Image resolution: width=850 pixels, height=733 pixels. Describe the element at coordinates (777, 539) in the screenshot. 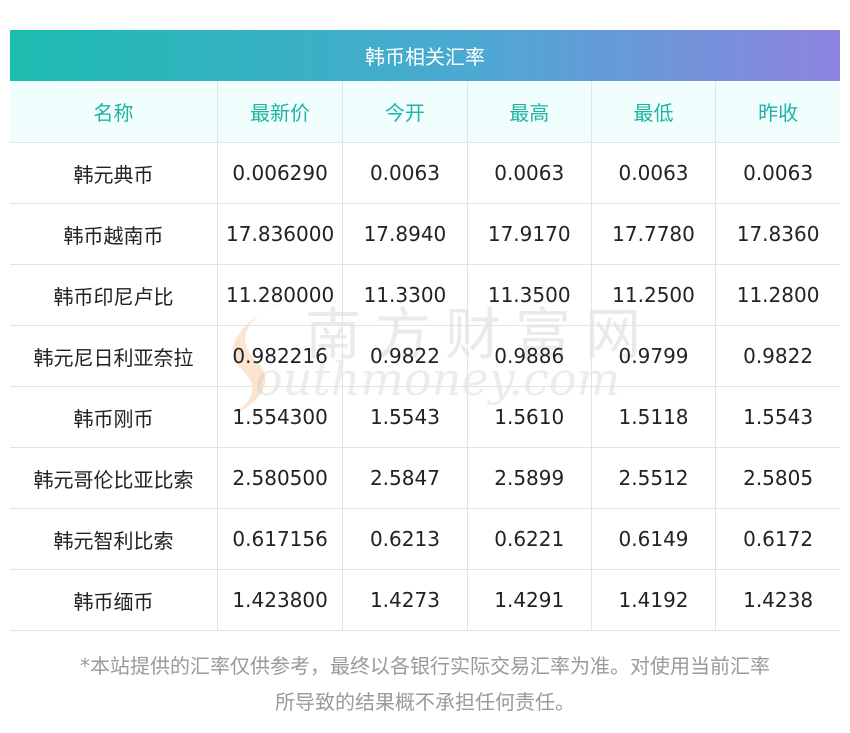

I see `prev-close-price: 0.6172` at that location.